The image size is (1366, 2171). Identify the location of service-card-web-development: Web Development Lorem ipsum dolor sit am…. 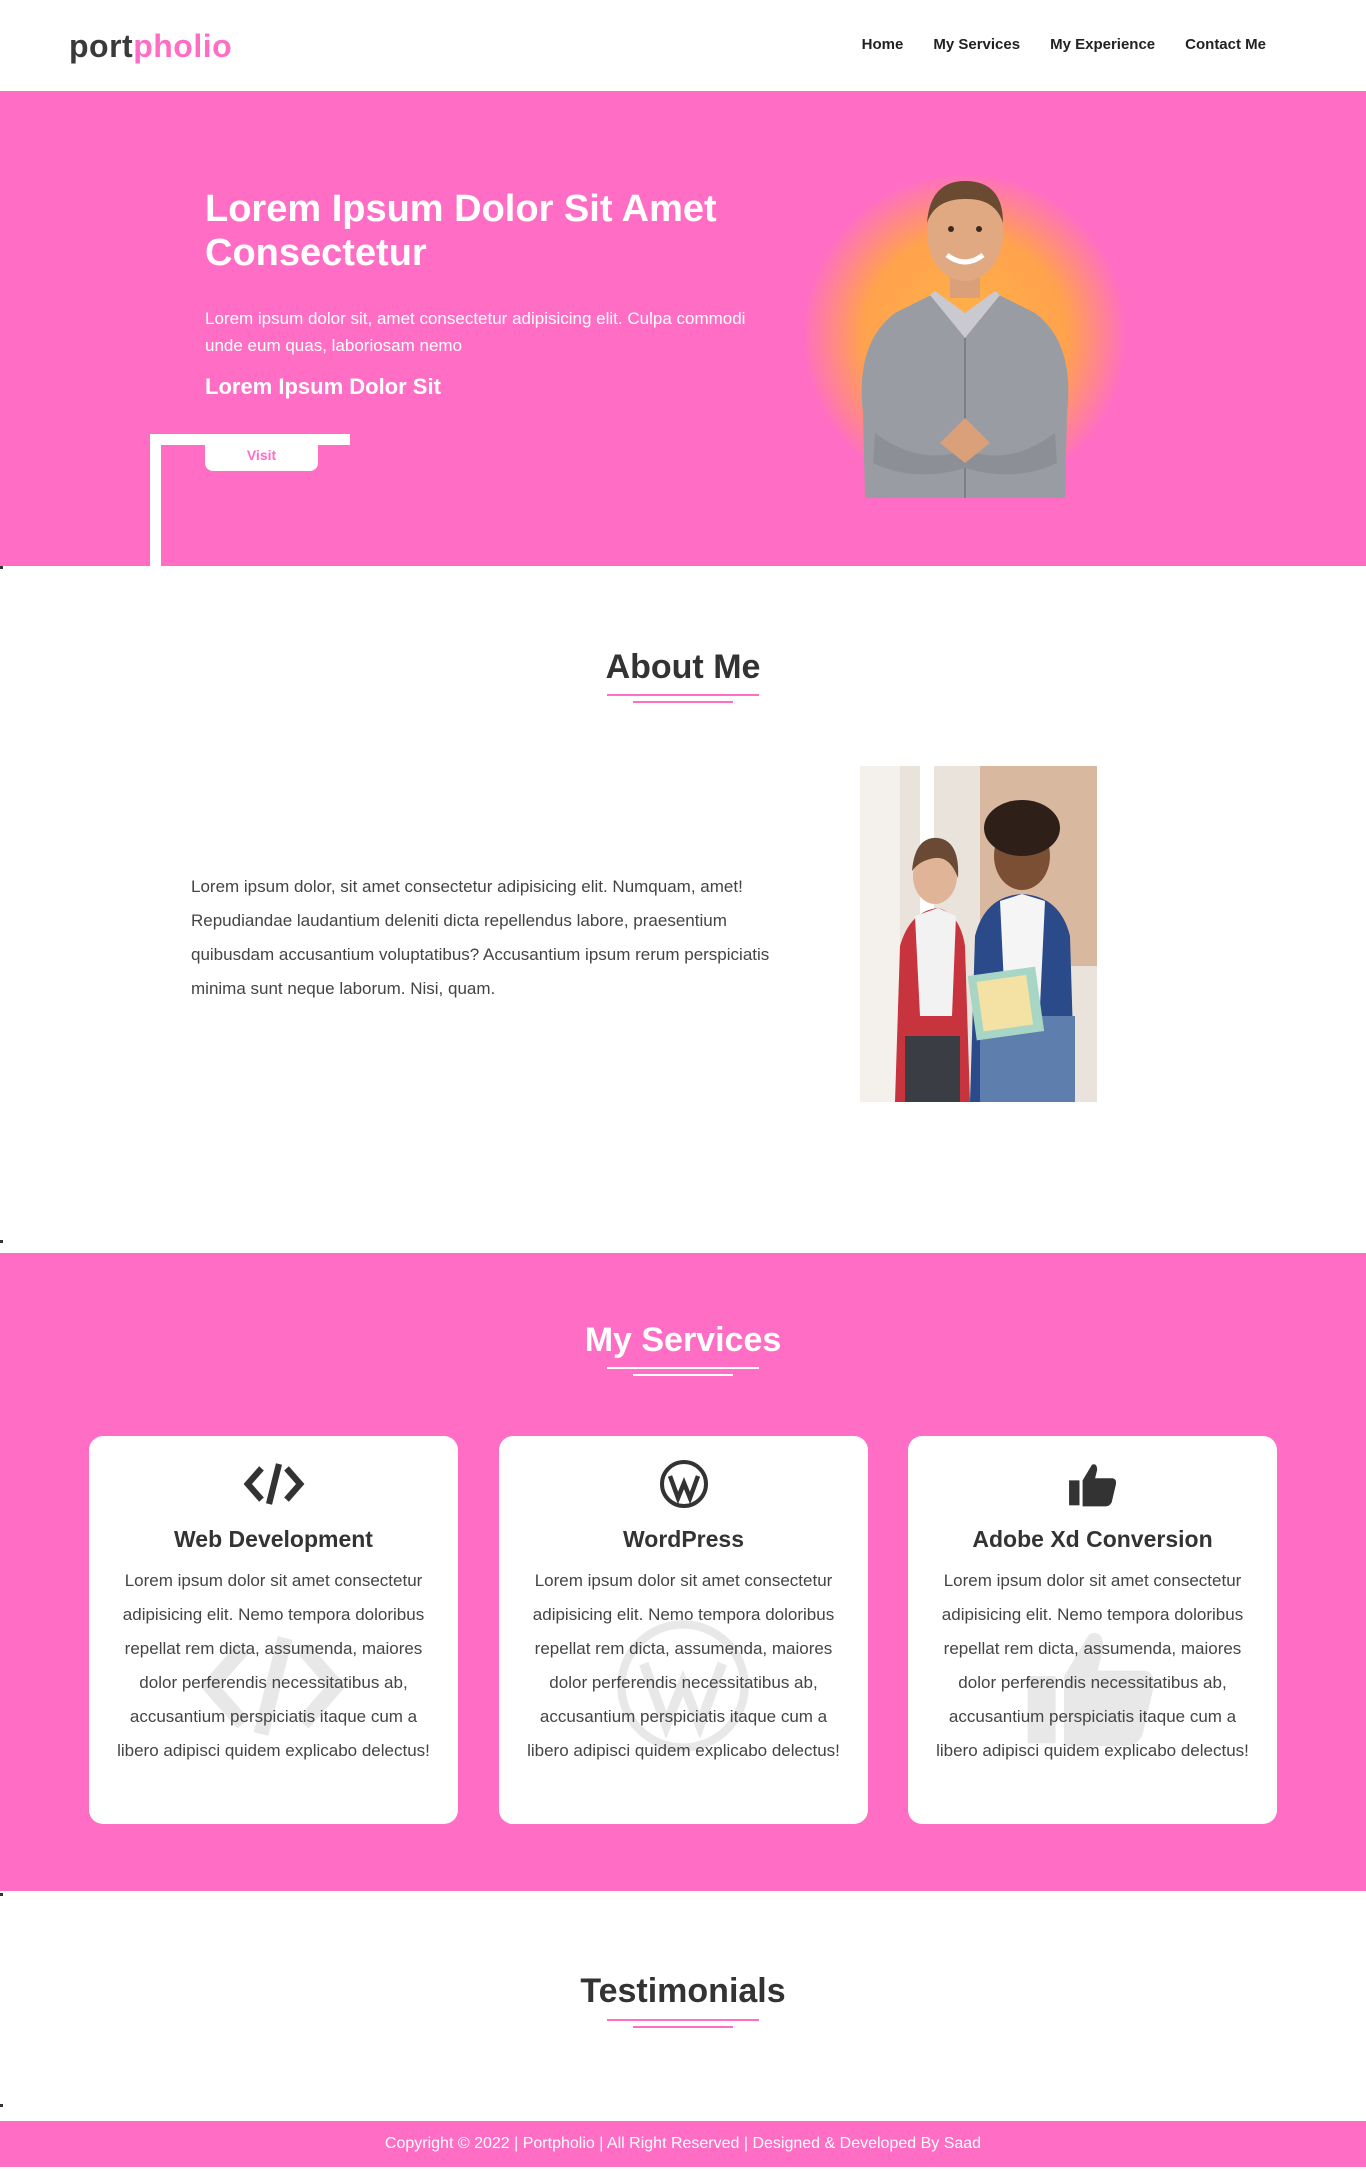
(273, 1630).